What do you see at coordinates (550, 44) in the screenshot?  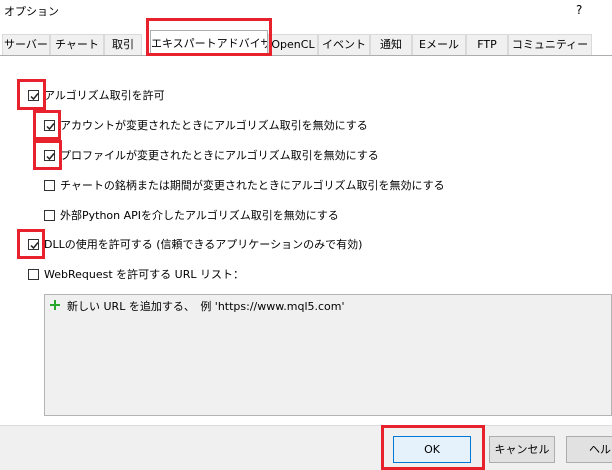 I see `tab-community: コミュニティー` at bounding box center [550, 44].